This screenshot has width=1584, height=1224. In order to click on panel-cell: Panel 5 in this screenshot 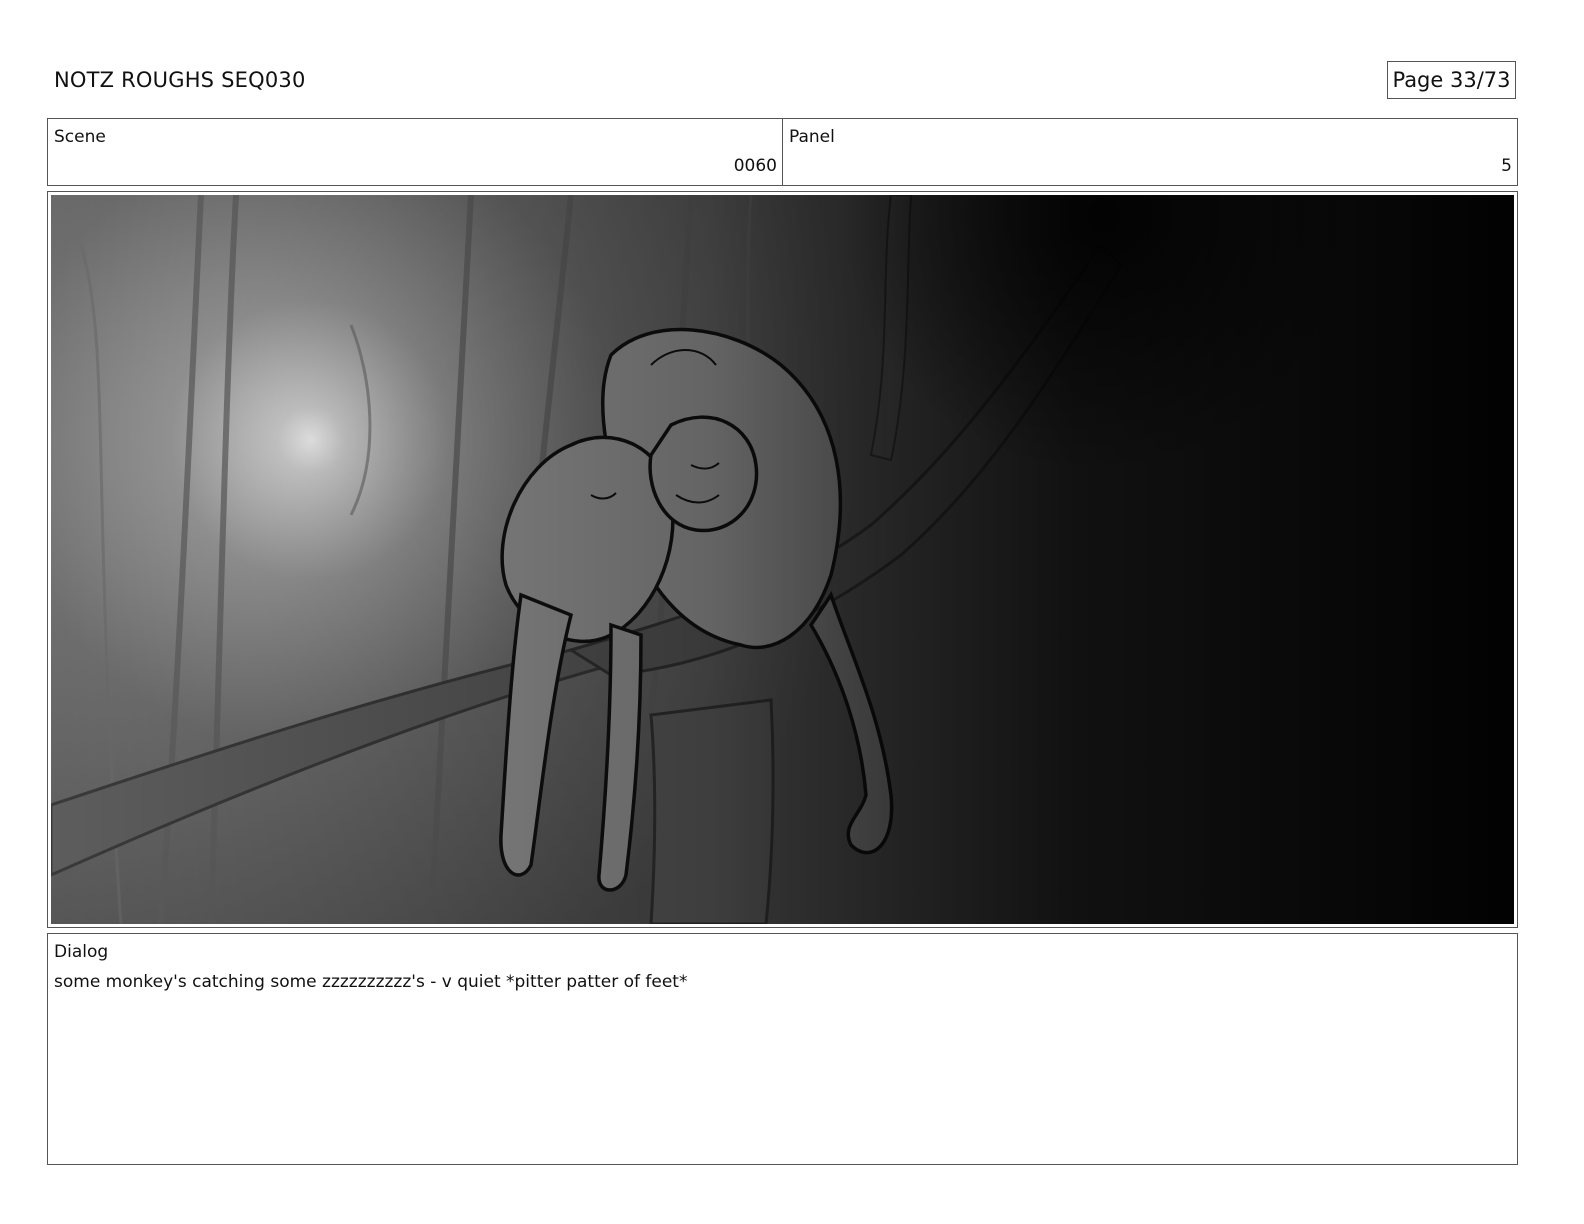, I will do `click(1149, 152)`.